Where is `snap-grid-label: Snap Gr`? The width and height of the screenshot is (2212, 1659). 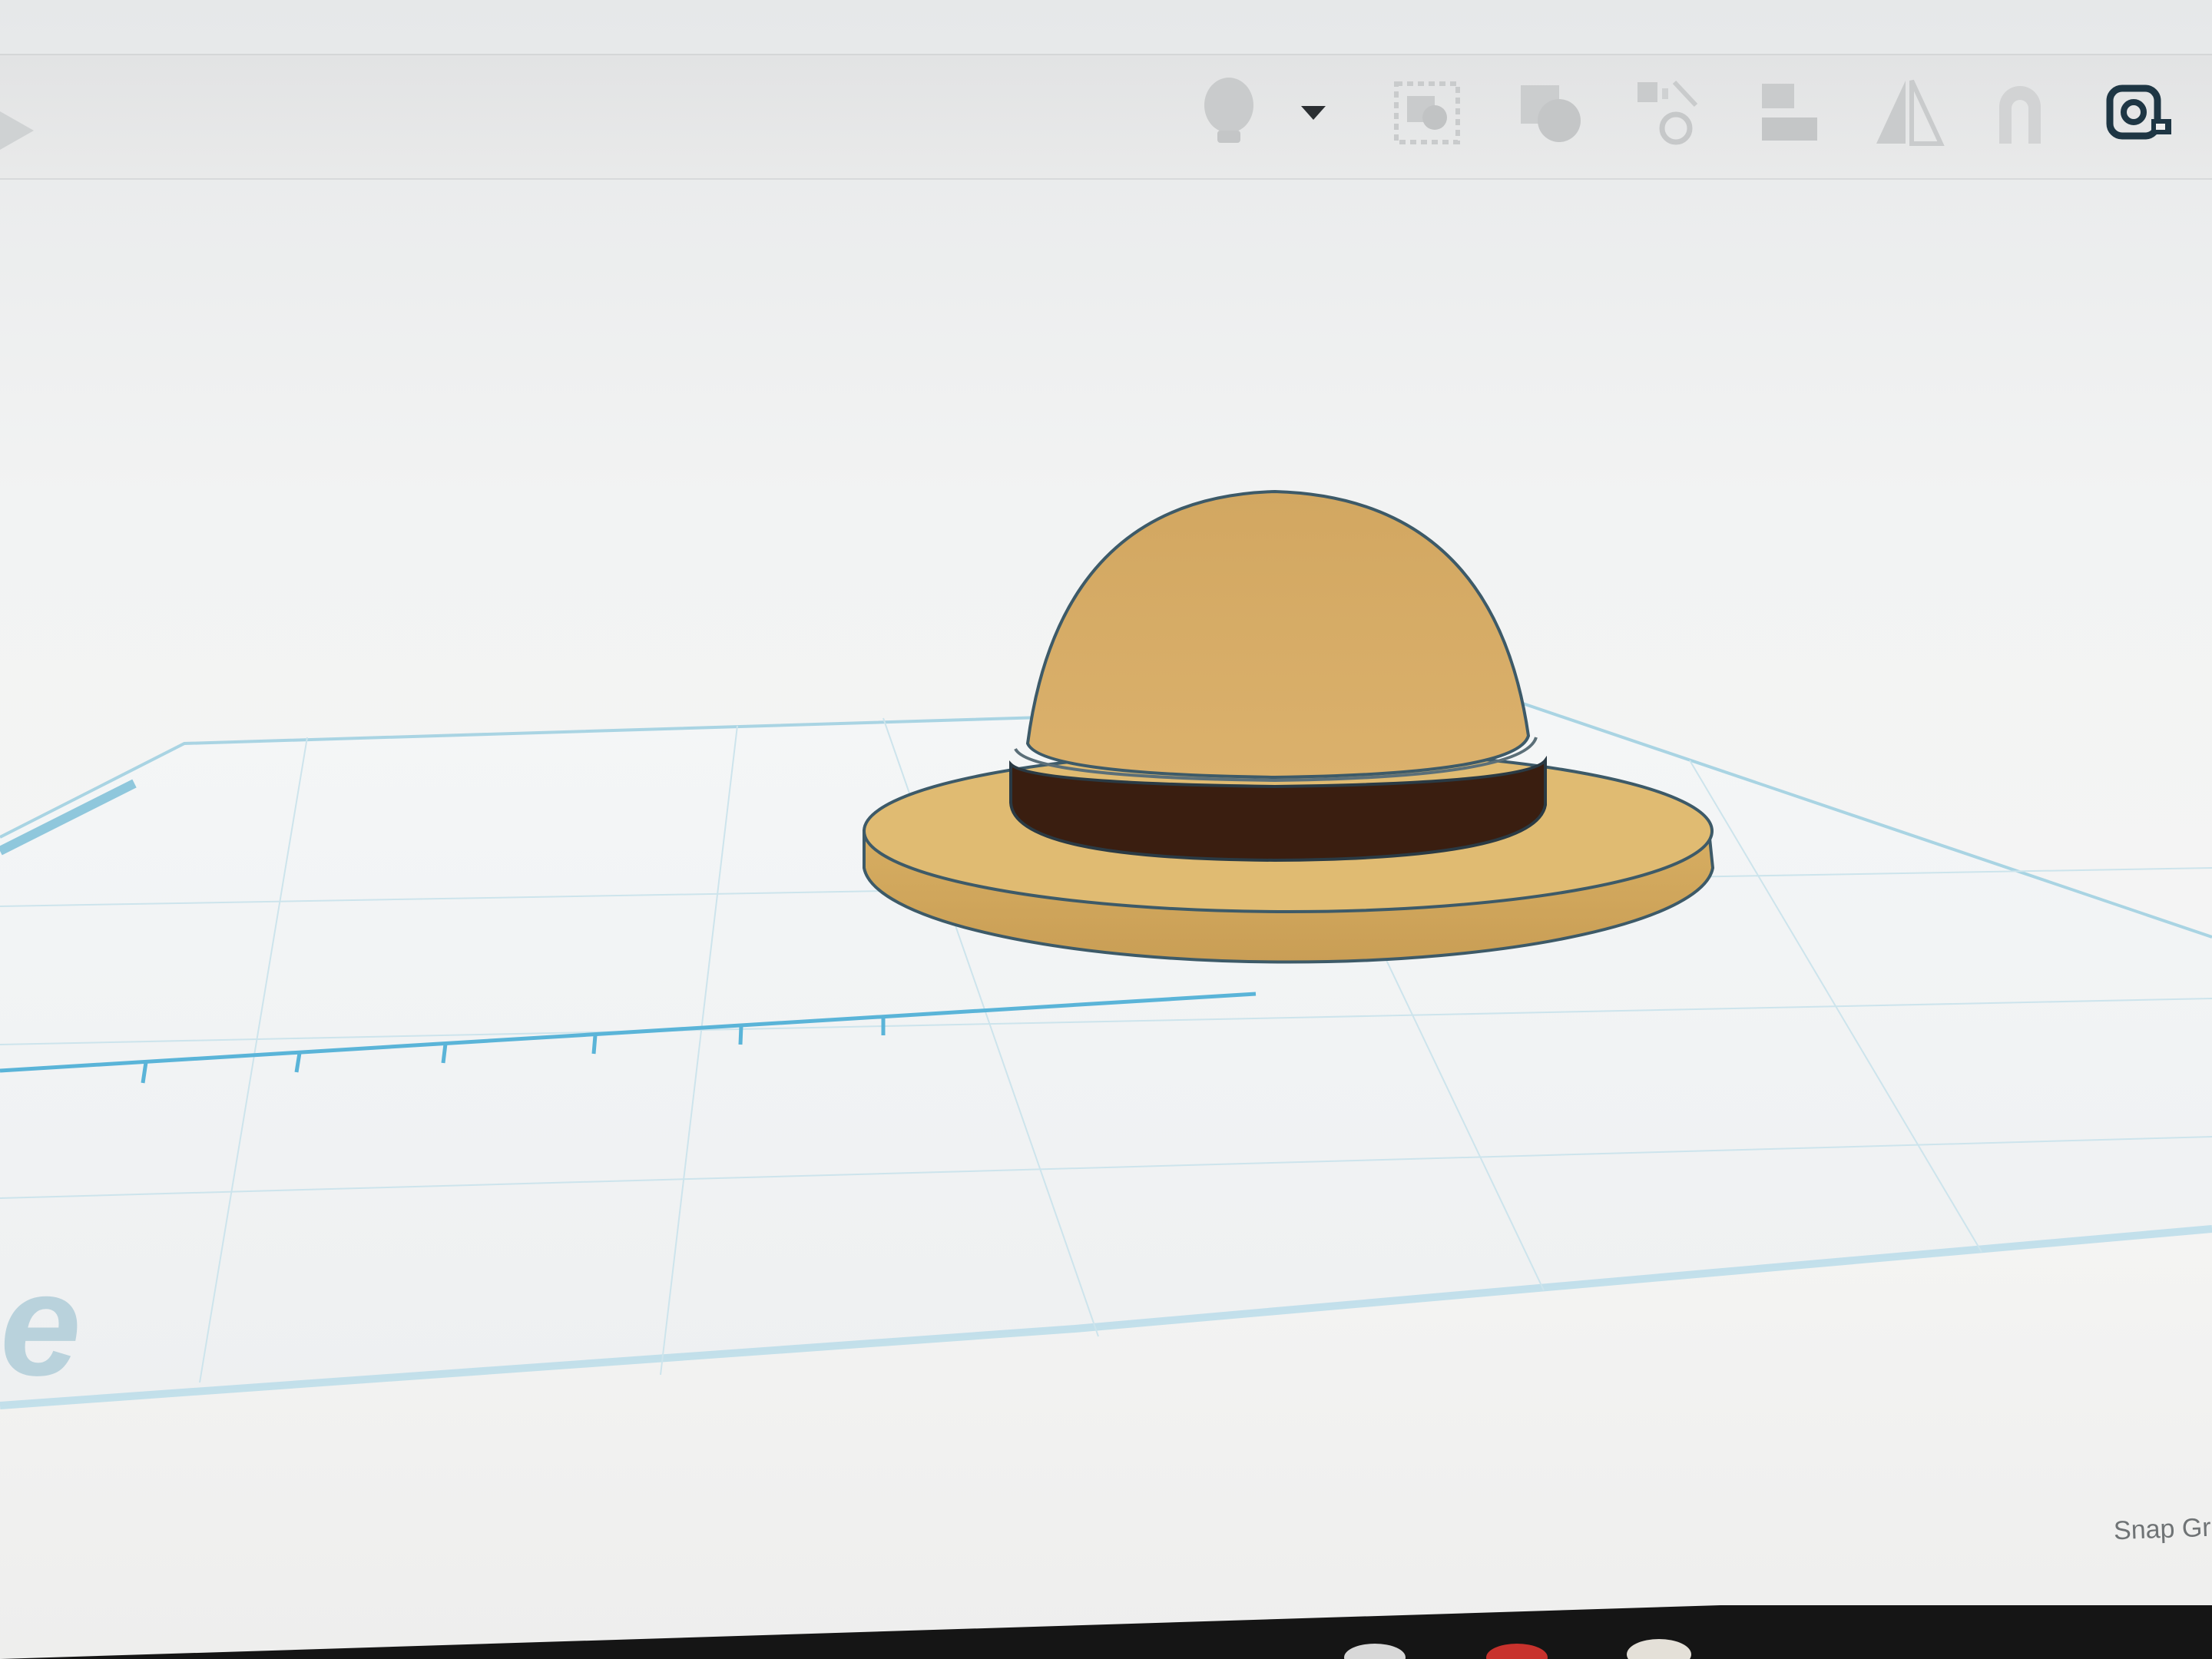 snap-grid-label: Snap Gr is located at coordinates (2162, 1529).